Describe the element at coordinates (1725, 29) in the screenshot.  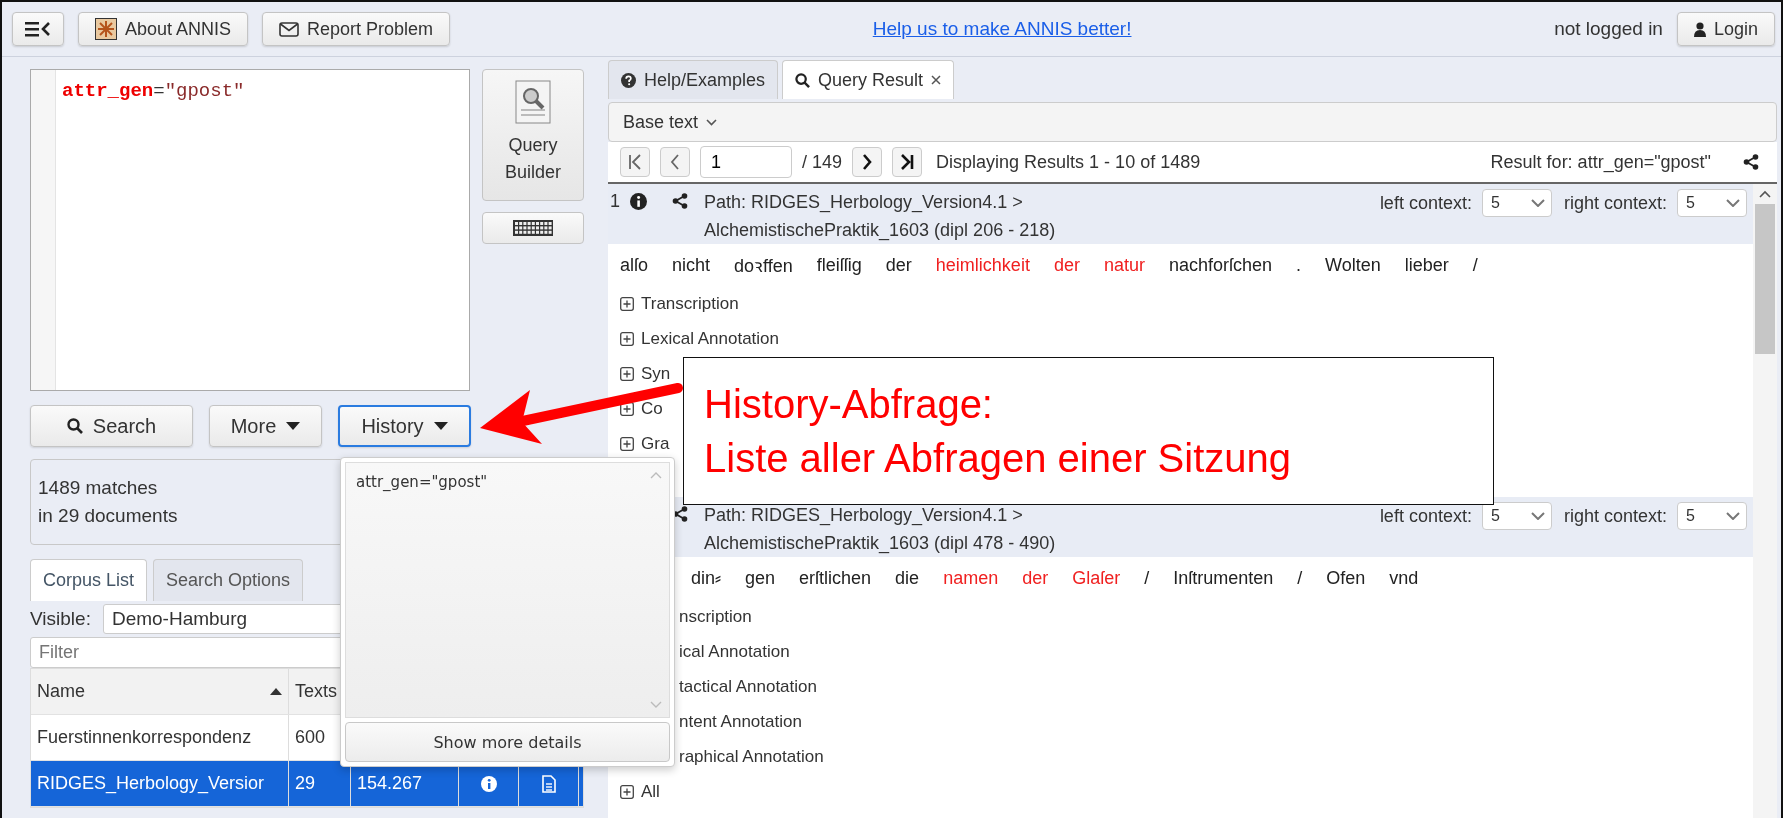
I see `login-button: Login` at that location.